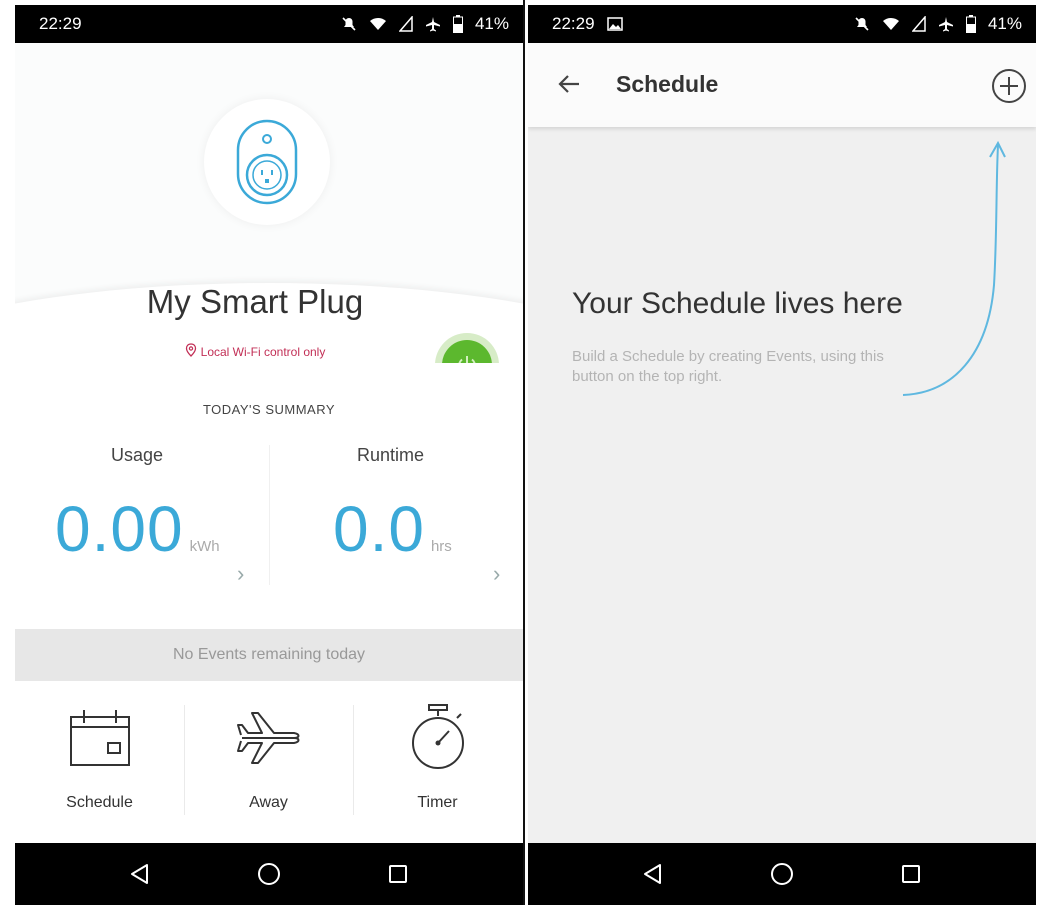 Image resolution: width=1038 pixels, height=905 pixels. What do you see at coordinates (379, 529) in the screenshot?
I see `runtime-number: 0.0` at bounding box center [379, 529].